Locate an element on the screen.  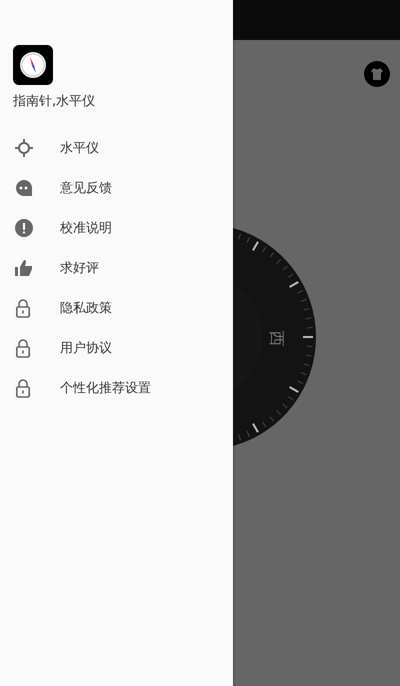
exclamation-icon is located at coordinates (24, 228).